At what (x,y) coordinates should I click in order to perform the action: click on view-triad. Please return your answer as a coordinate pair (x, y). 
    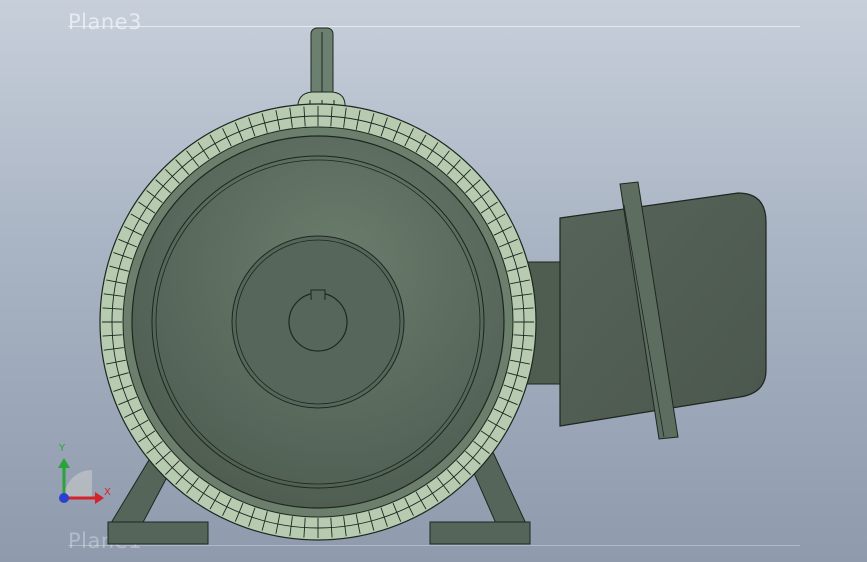
    Looking at the image, I should click on (81, 481).